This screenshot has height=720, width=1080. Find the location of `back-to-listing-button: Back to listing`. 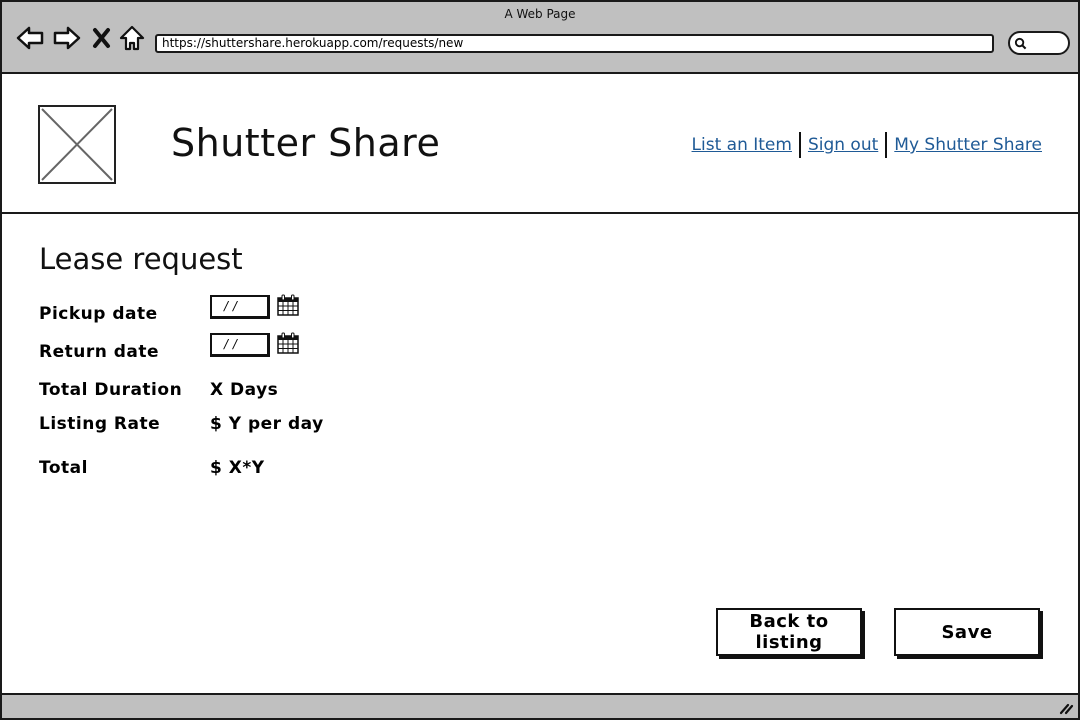

back-to-listing-button: Back to listing is located at coordinates (789, 632).